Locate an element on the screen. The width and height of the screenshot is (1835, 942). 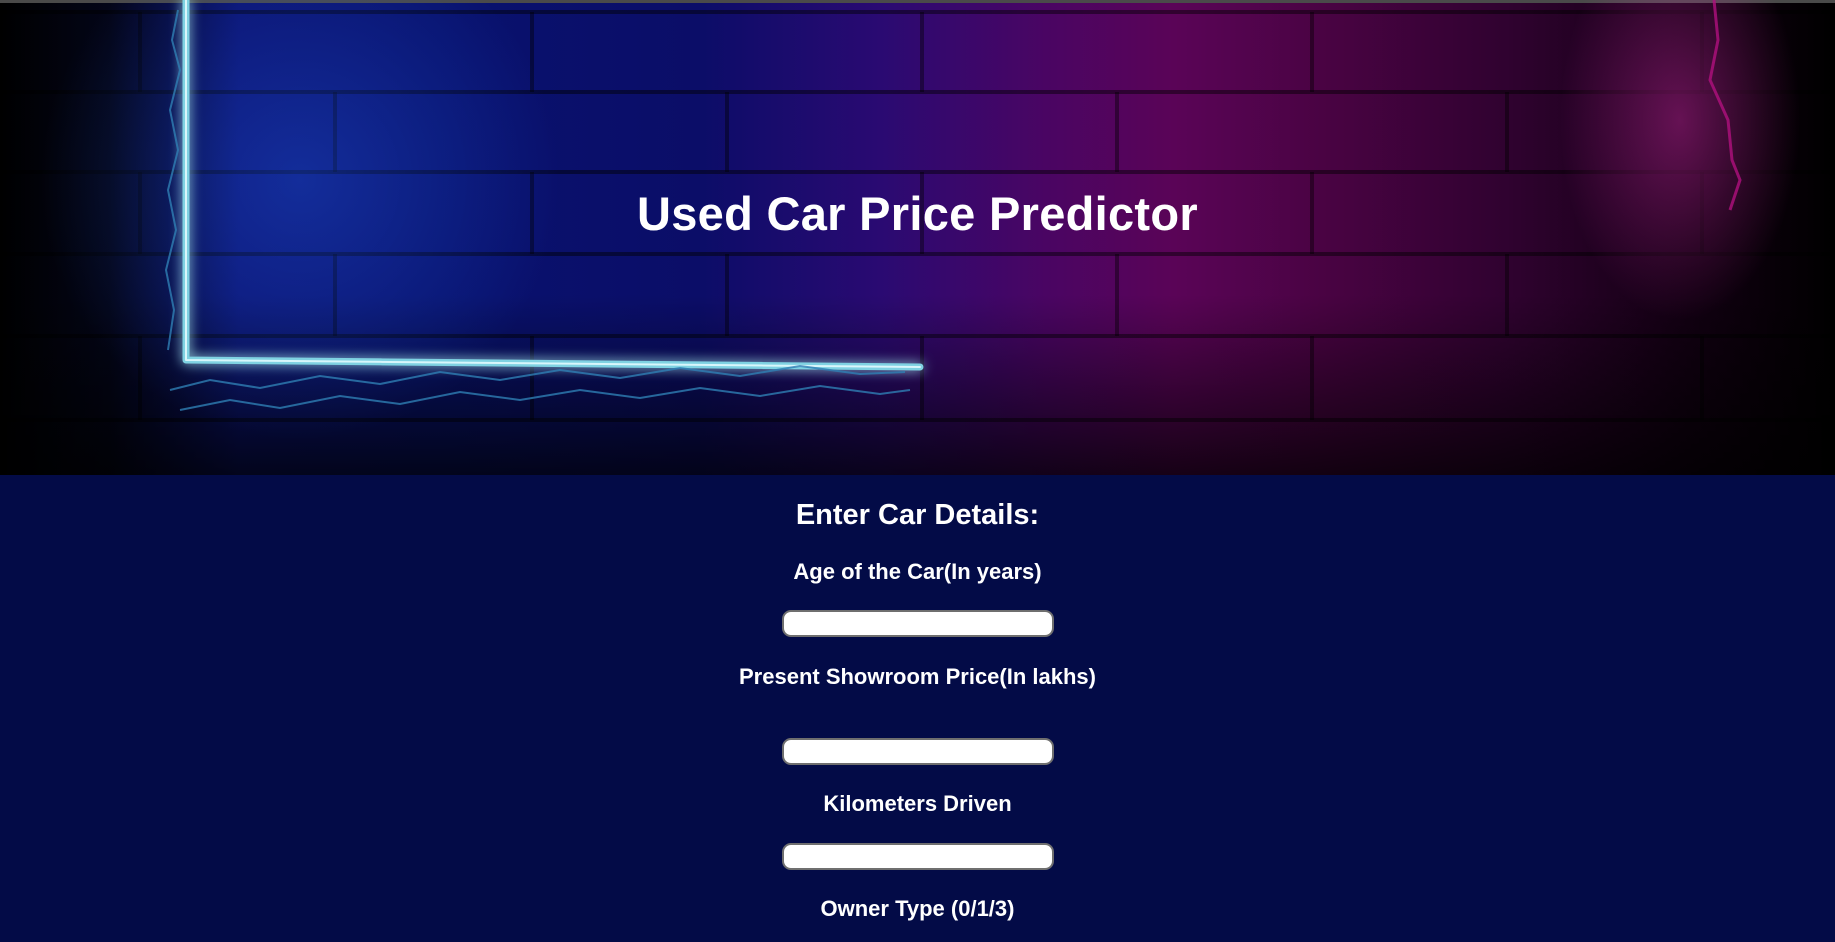
age-label: Age of the Car(In years) is located at coordinates (917, 571).